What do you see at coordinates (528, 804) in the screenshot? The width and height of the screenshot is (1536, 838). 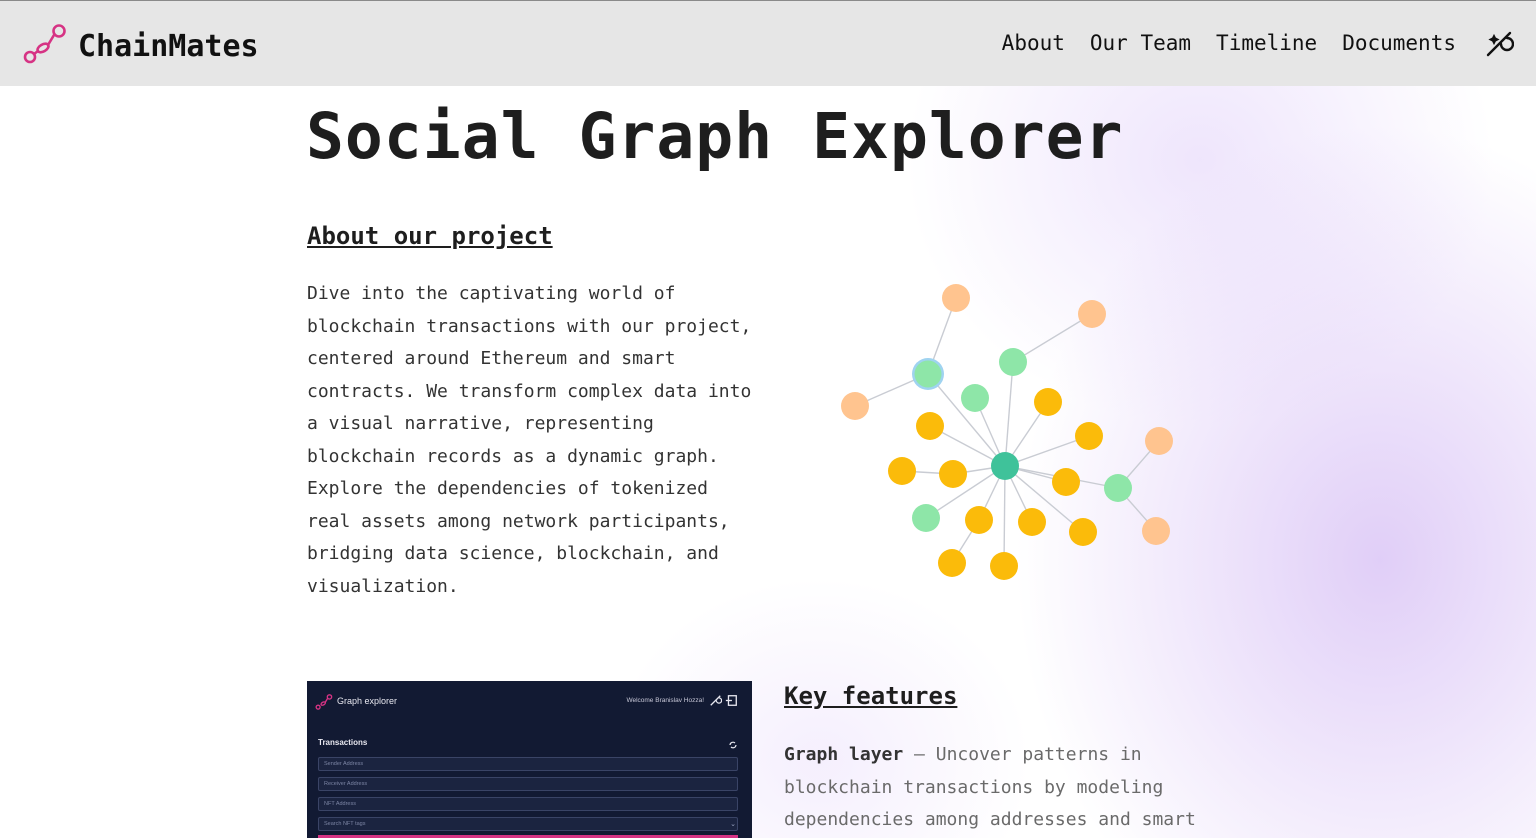 I see `preview-nft-input: NFT Address` at bounding box center [528, 804].